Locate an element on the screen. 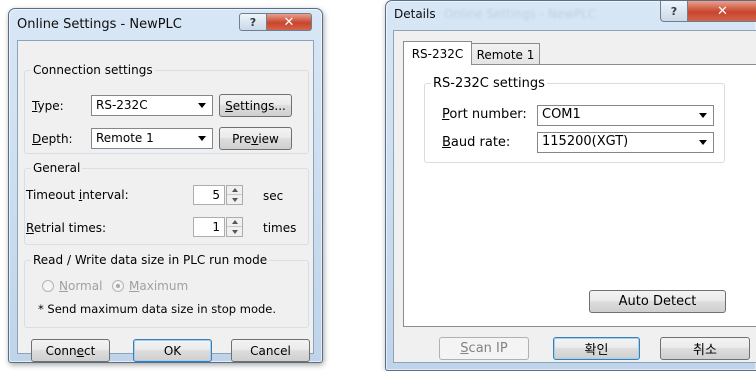  depth-label: Depth: is located at coordinates (52, 139).